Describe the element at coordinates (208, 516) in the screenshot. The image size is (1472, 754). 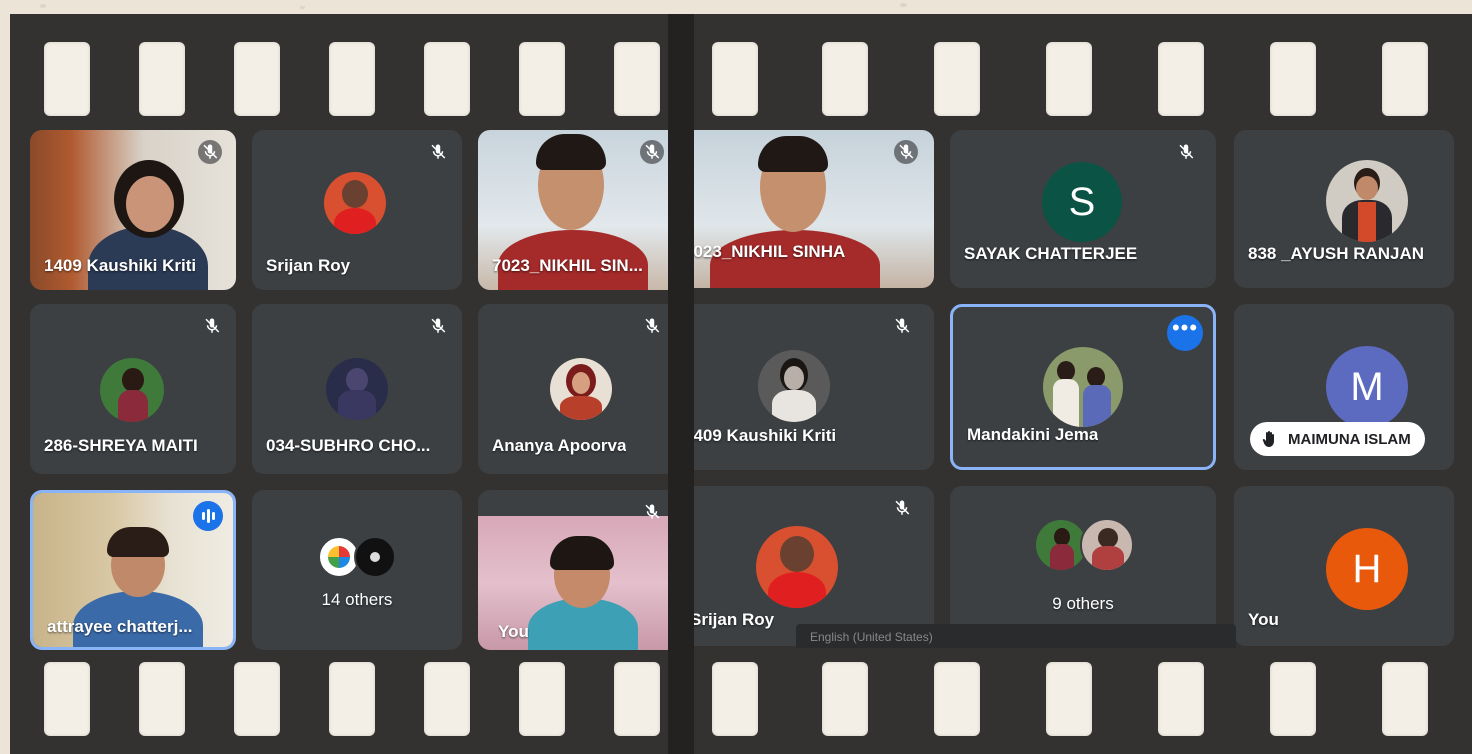
I see `audio-wave-icon` at that location.